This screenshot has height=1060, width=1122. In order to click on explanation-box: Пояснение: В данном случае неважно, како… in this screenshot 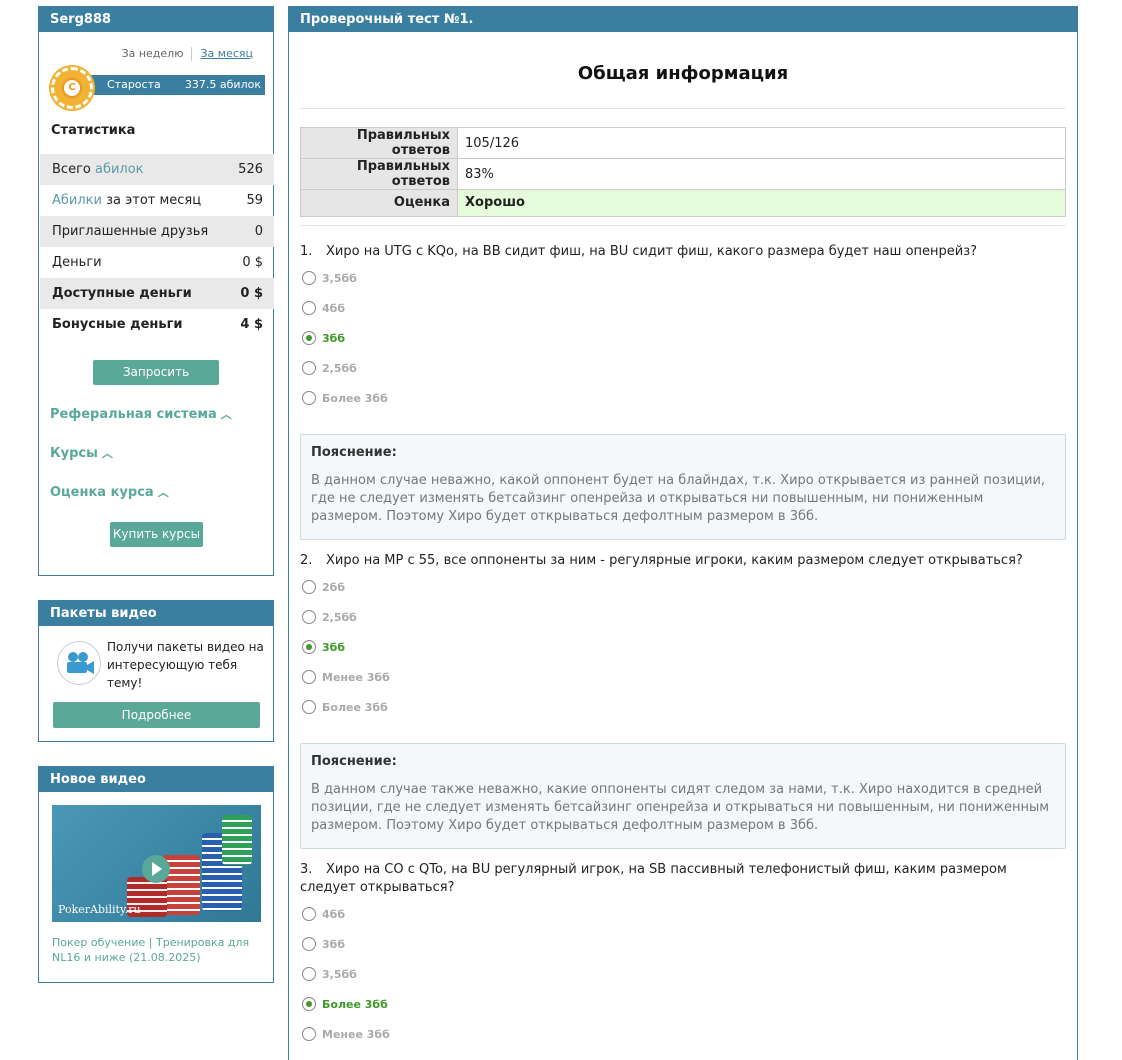, I will do `click(683, 487)`.